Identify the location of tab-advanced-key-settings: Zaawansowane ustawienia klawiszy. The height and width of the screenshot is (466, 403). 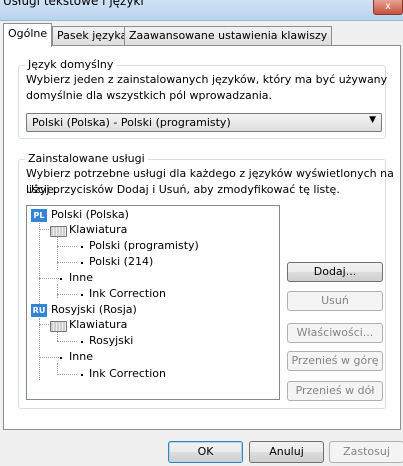
(228, 36).